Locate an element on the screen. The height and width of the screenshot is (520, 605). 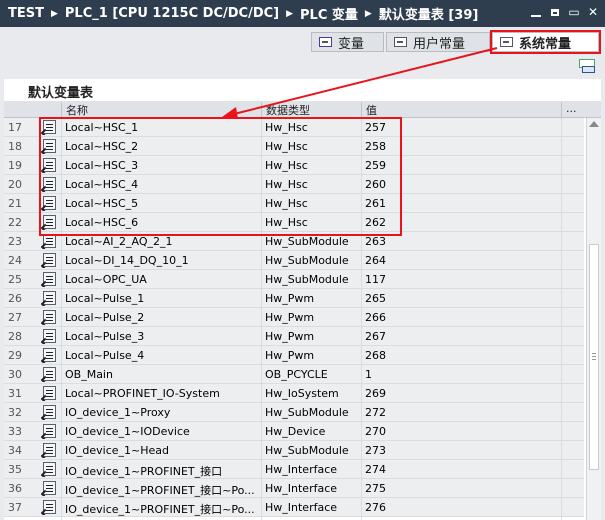
table-title: 默认变量表 is located at coordinates (61, 93).